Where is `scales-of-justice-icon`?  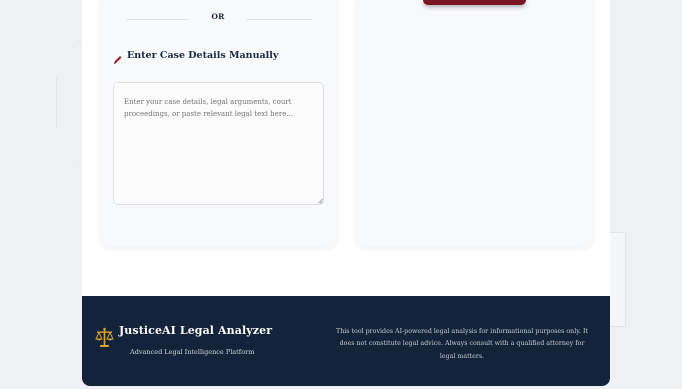 scales-of-justice-icon is located at coordinates (104, 338).